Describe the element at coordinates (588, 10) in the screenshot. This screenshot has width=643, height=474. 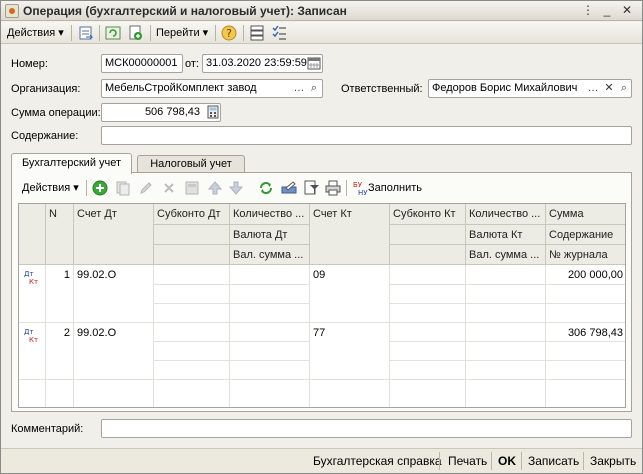
I see `help-icon: ⋮` at that location.